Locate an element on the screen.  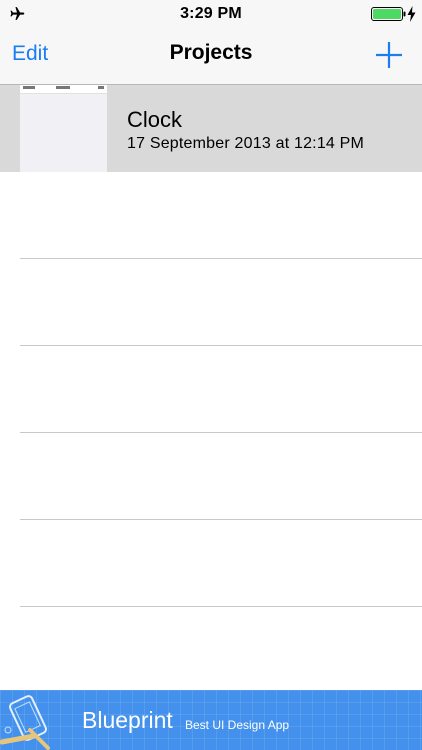
navigation-bar: Edit Projects is located at coordinates (211, 56).